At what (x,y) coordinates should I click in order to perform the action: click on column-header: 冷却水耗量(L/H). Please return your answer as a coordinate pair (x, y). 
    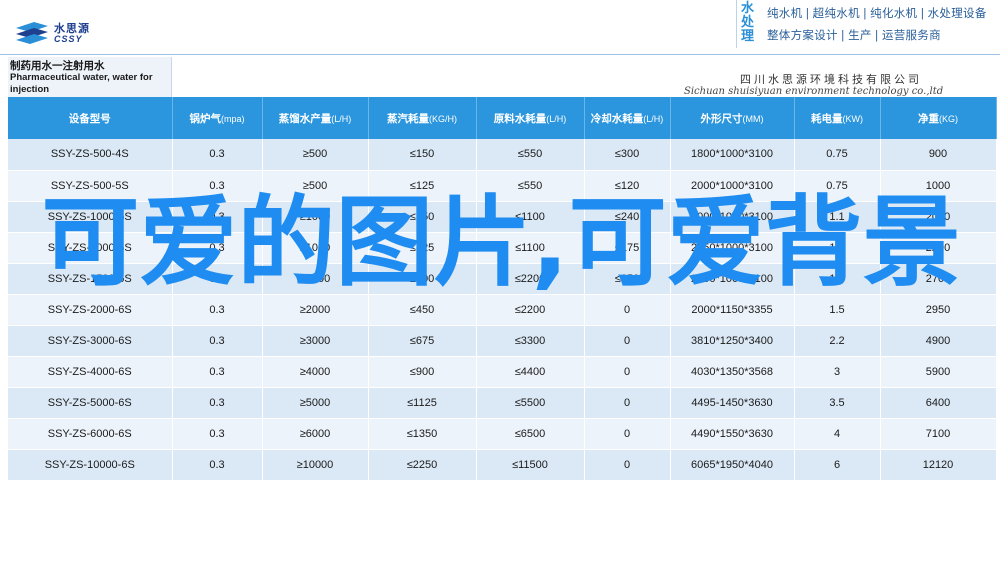
    Looking at the image, I should click on (627, 118).